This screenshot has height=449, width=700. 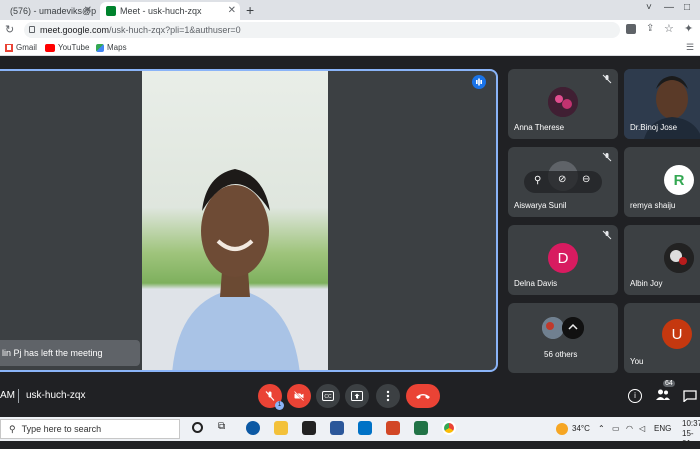 What do you see at coordinates (601, 428) in the screenshot?
I see `tray-chevron-icon: ⌃` at bounding box center [601, 428].